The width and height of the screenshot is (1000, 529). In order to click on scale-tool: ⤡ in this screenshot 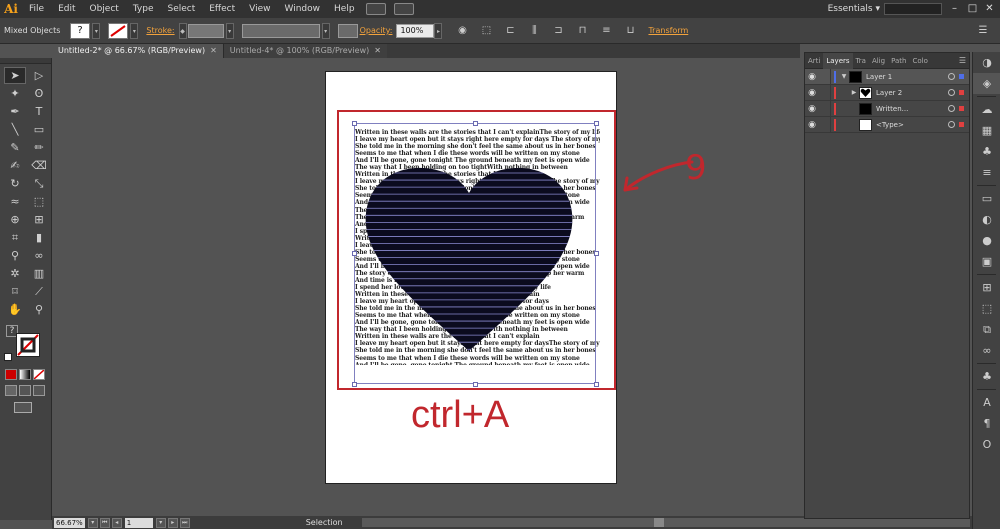, I will do `click(39, 183)`.